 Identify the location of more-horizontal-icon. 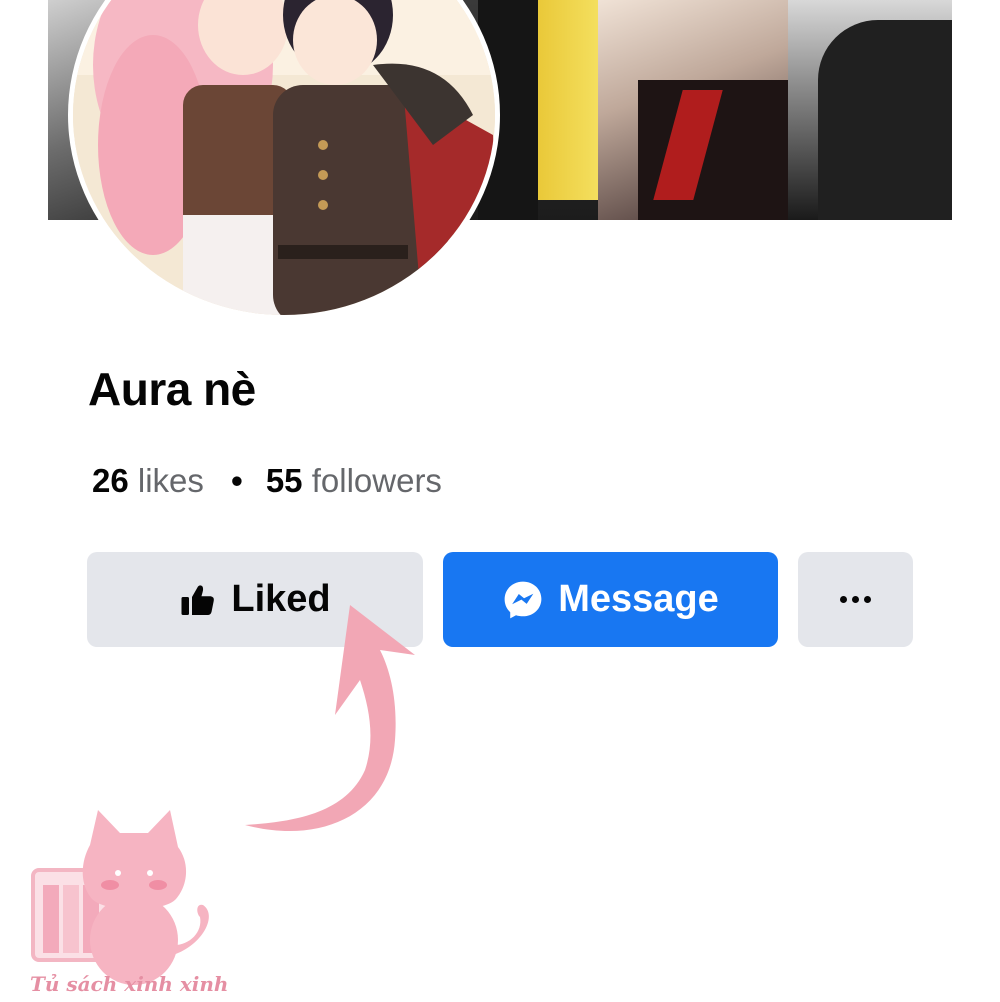
(855, 599).